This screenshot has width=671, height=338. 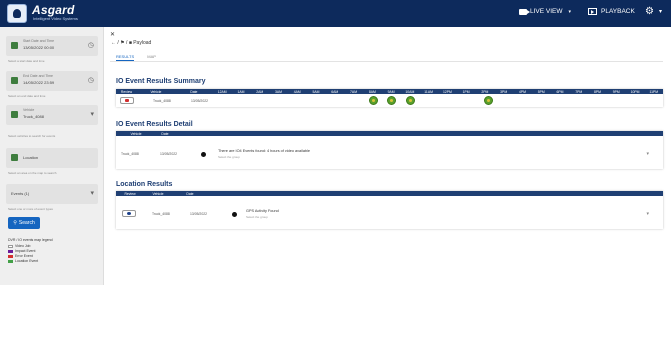 What do you see at coordinates (151, 57) in the screenshot?
I see `tab-map: MAP` at bounding box center [151, 57].